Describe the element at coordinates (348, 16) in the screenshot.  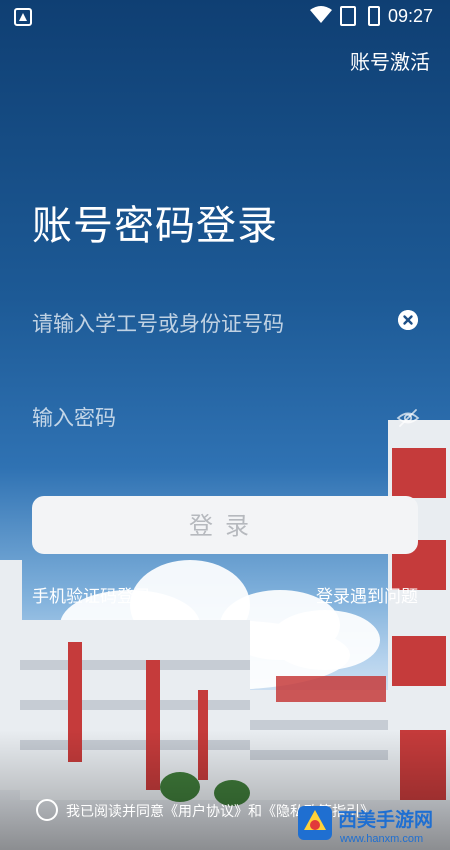
I see `sim-icon` at that location.